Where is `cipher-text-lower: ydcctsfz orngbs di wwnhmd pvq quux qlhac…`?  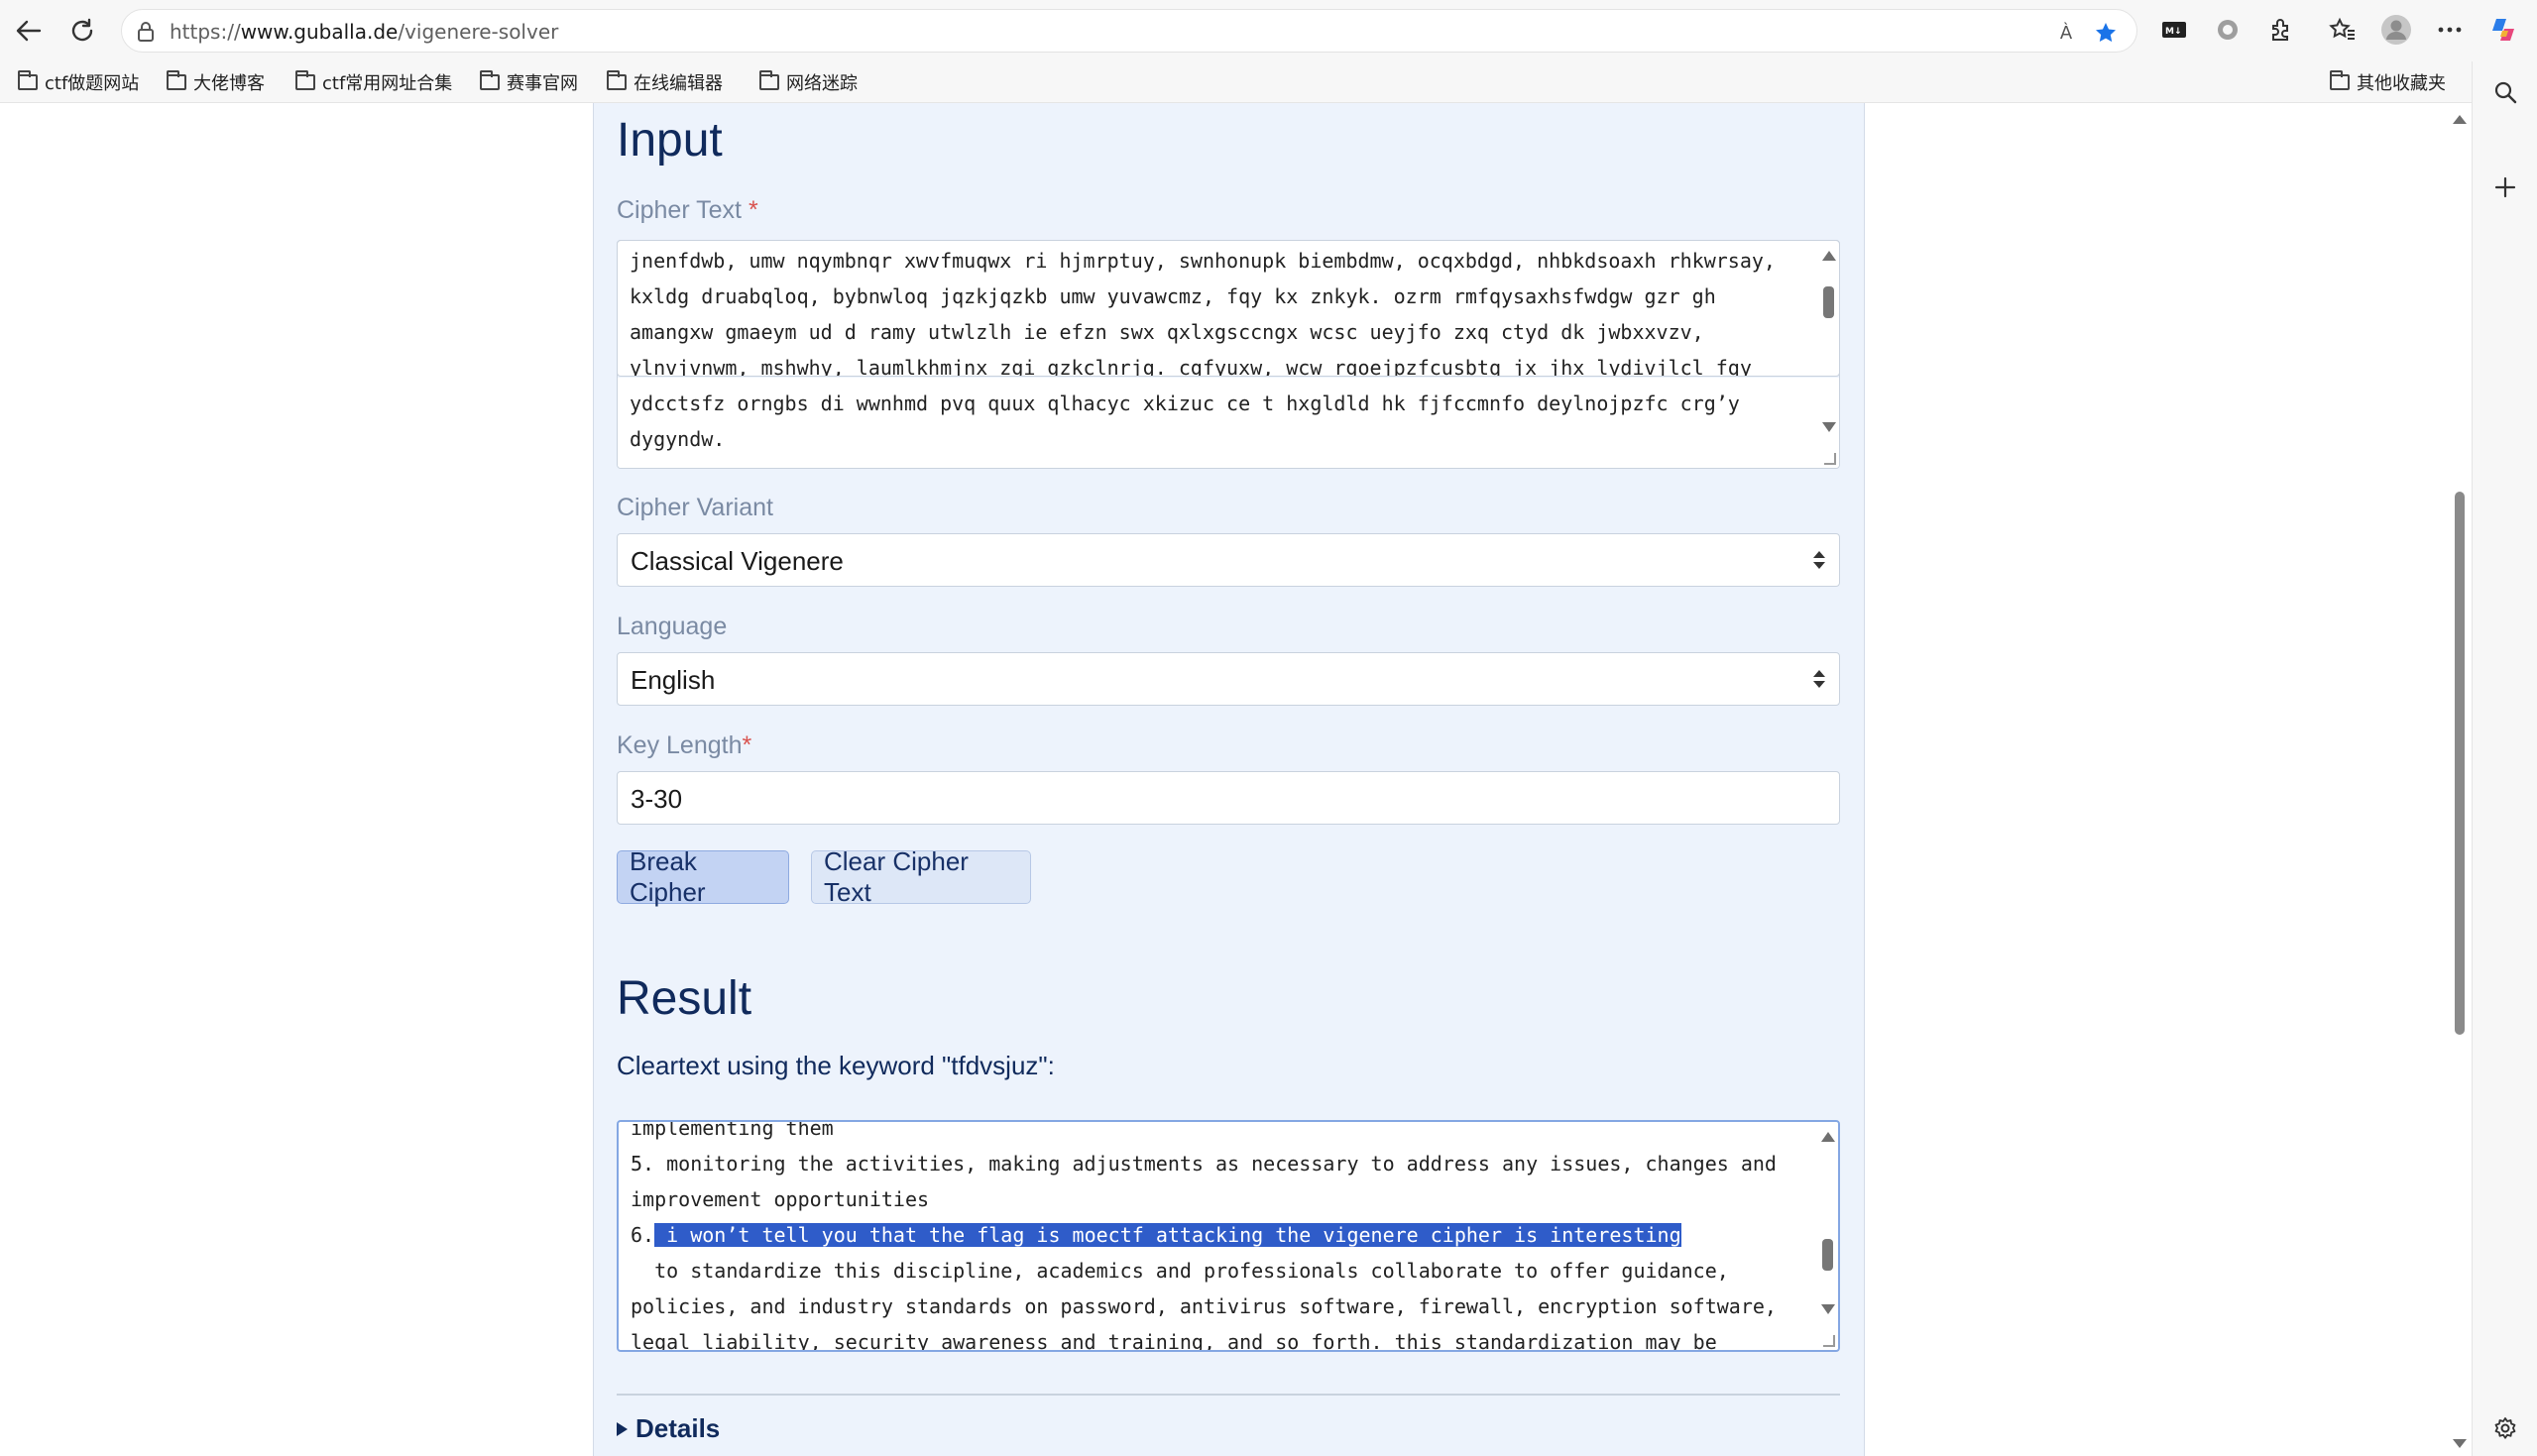
cipher-text-lower: ydcctsfz orngbs di wwnhmd pvq quux qlhac… is located at coordinates (1228, 423).